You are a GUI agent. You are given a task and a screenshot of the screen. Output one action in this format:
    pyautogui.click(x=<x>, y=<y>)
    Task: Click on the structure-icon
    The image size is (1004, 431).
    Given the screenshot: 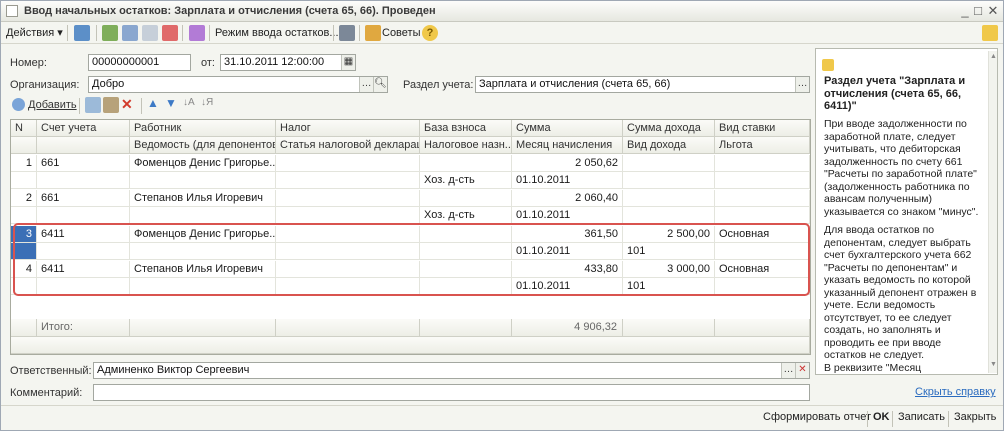 What is the action you would take?
    pyautogui.click(x=150, y=33)
    